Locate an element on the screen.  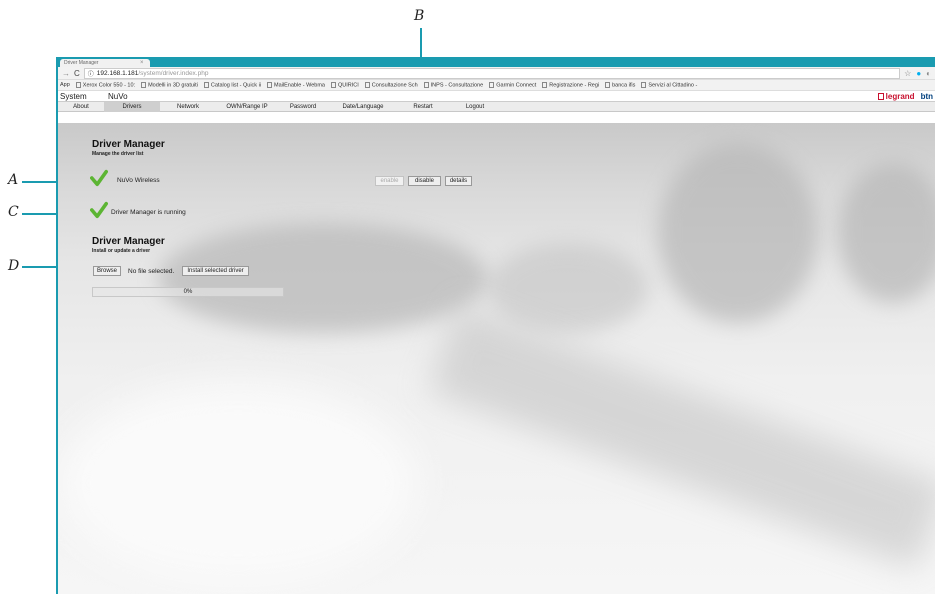
menu-item-network: Network is located at coordinates (188, 107).